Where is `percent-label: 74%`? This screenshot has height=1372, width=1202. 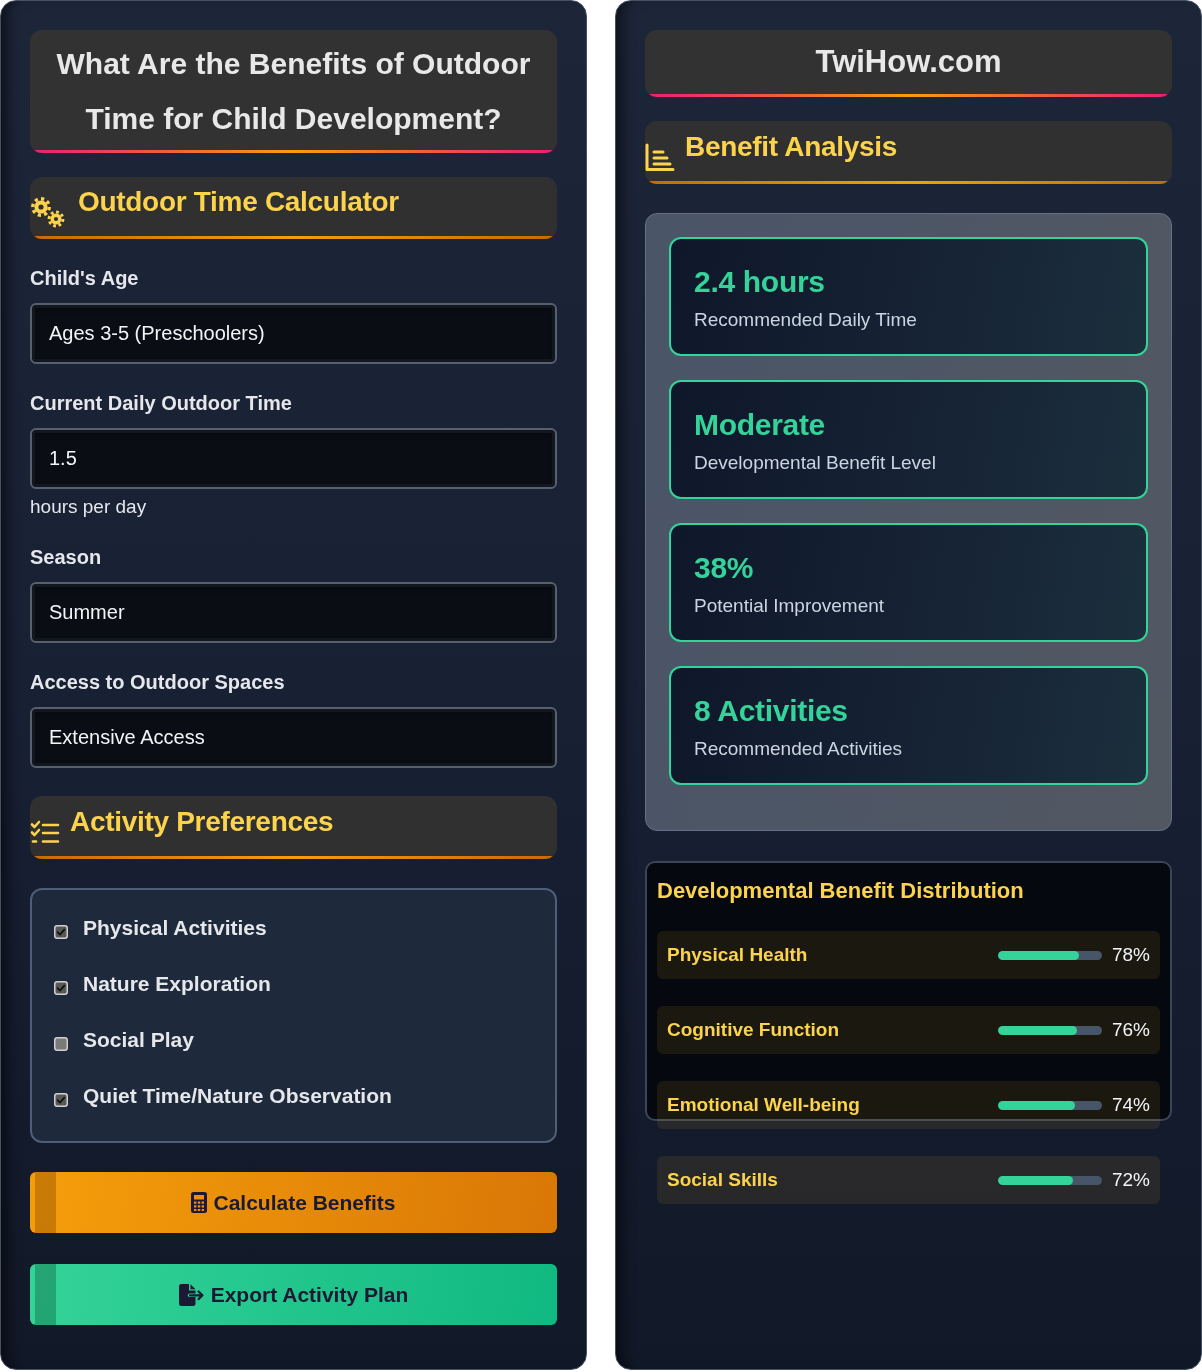 percent-label: 74% is located at coordinates (1130, 1105).